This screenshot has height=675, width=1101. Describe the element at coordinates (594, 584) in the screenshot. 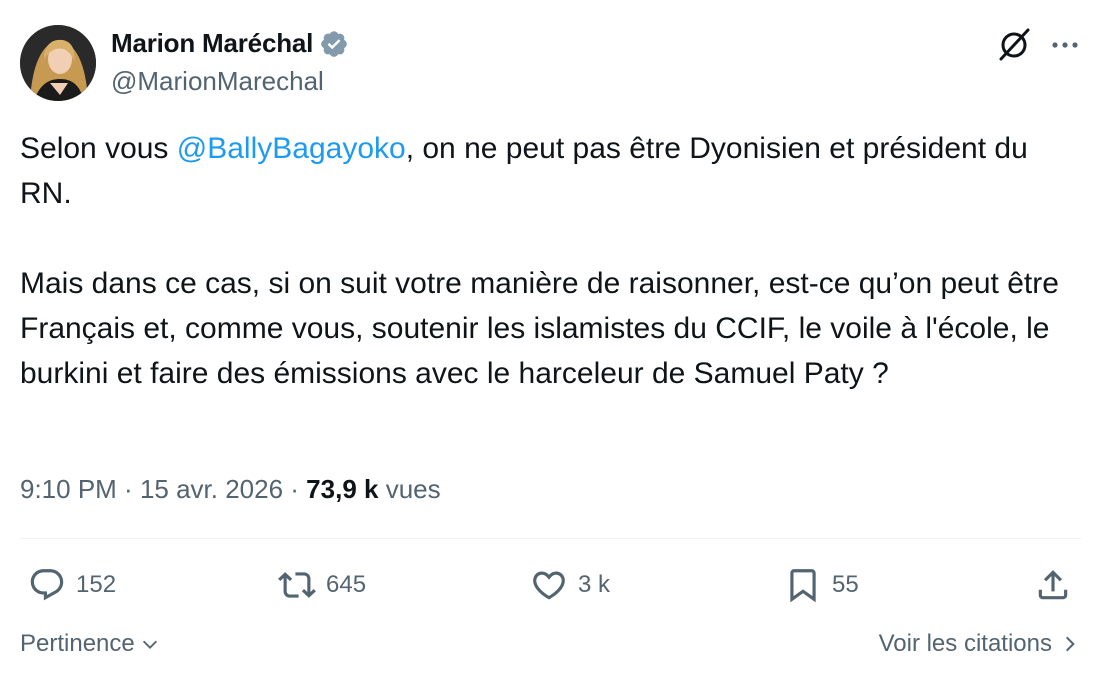

I see `like-count: 3 k` at that location.